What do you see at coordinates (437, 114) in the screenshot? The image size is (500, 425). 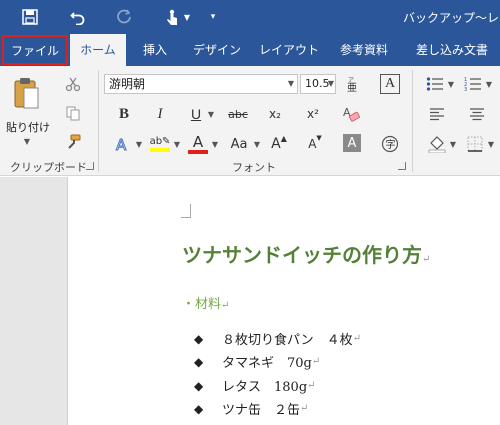 I see `align-left-icon` at bounding box center [437, 114].